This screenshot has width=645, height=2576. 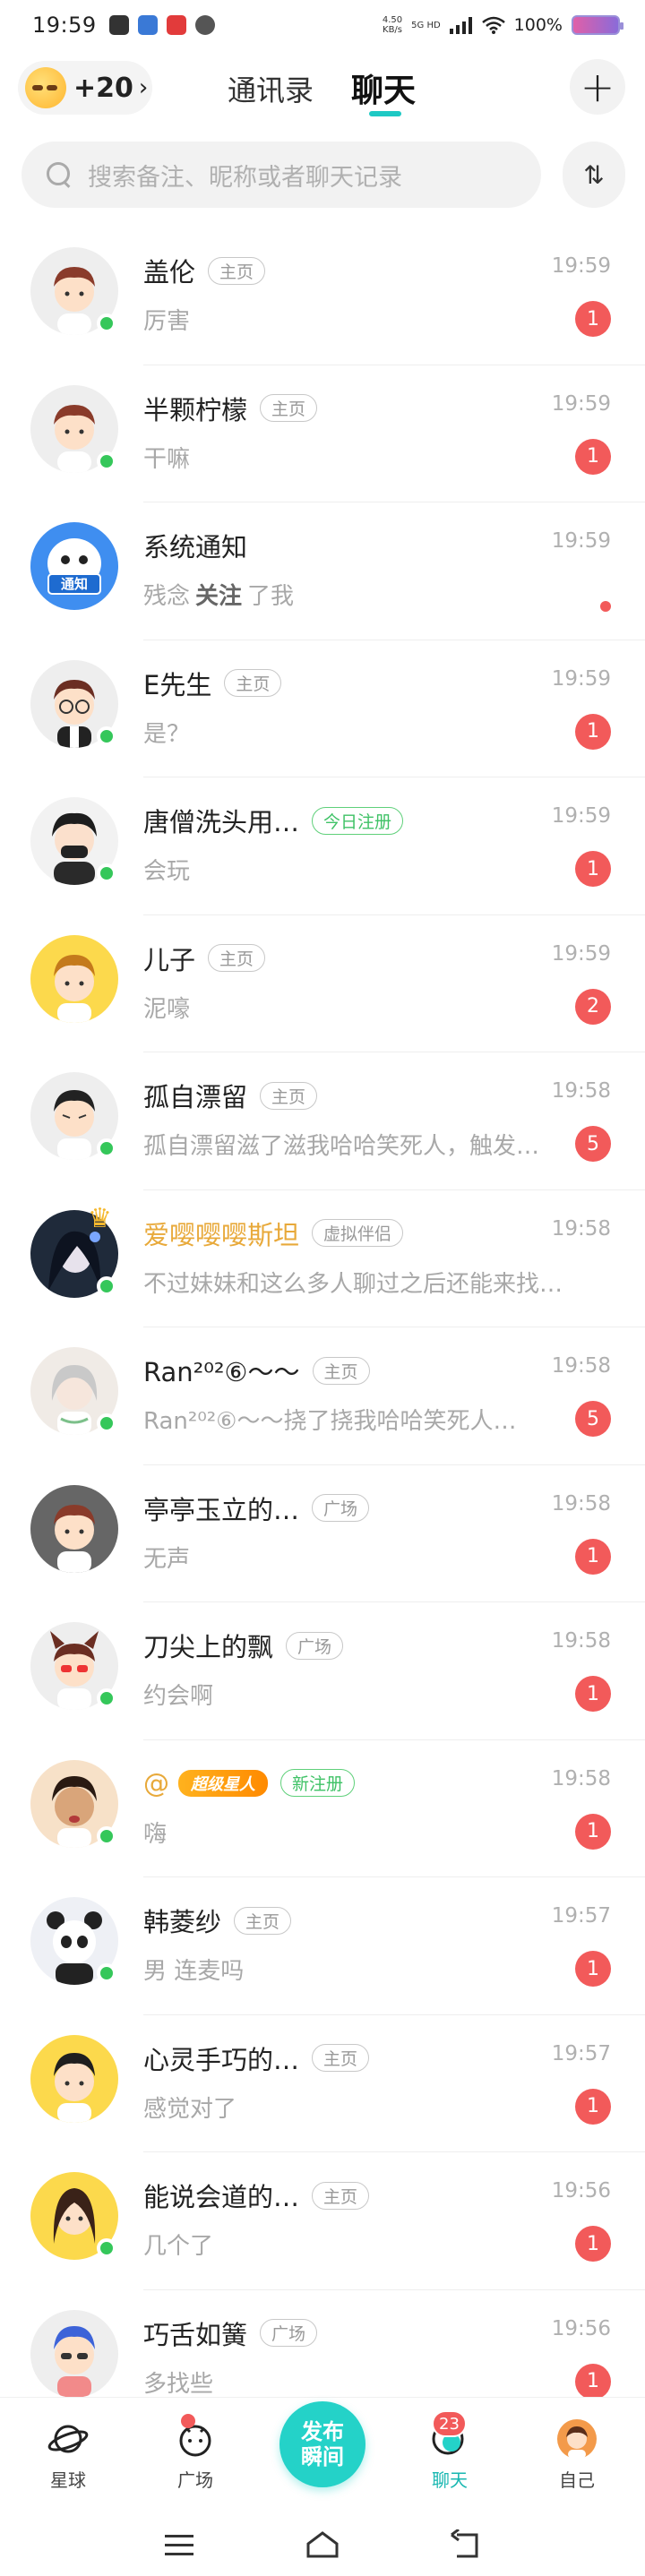 I want to click on chat-name: 韩菱纱, so click(x=182, y=1922).